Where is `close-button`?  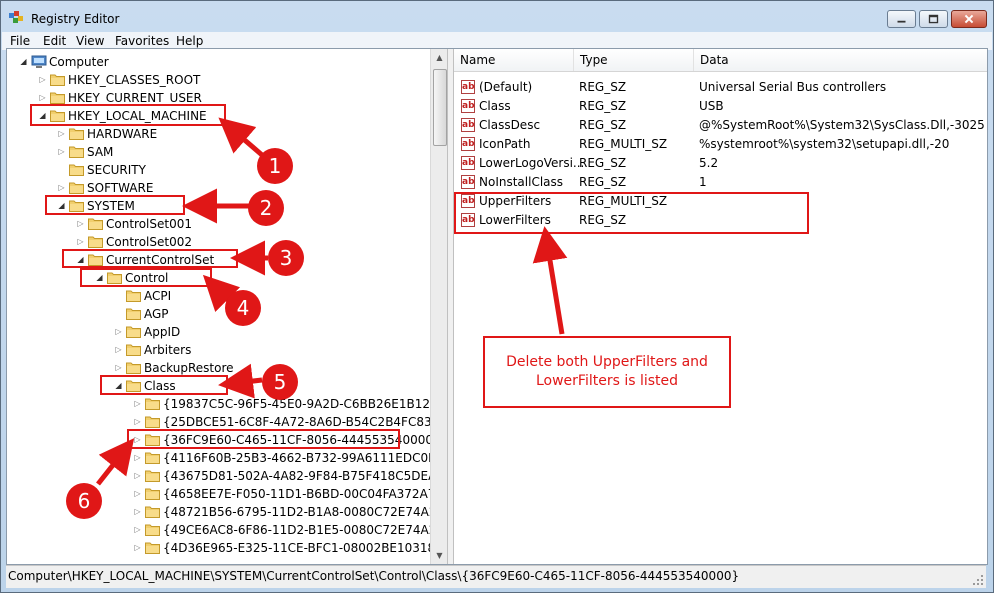 close-button is located at coordinates (969, 19).